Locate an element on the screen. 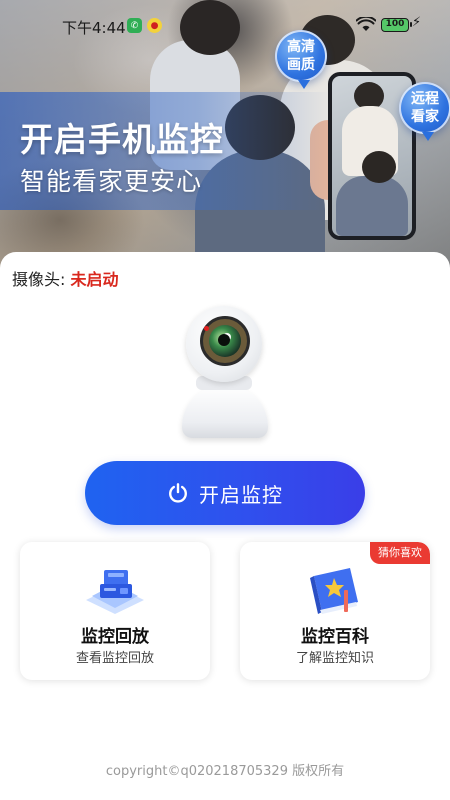 The image size is (450, 800). start-monitoring-label: 开启监控 is located at coordinates (241, 494).